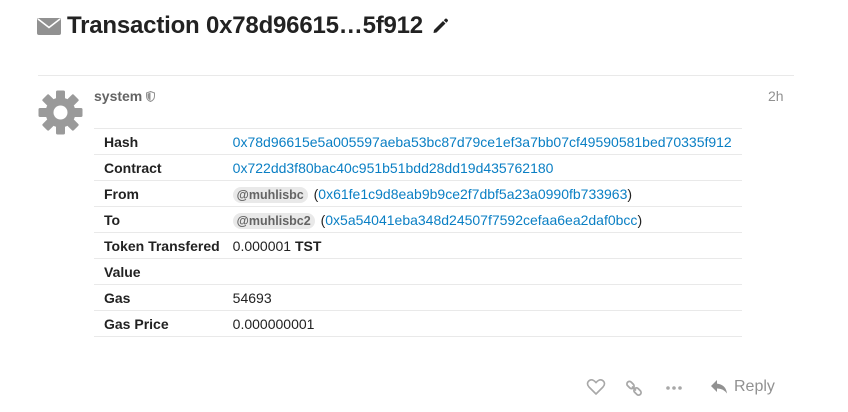 The height and width of the screenshot is (412, 848). I want to click on post-author: system, so click(125, 96).